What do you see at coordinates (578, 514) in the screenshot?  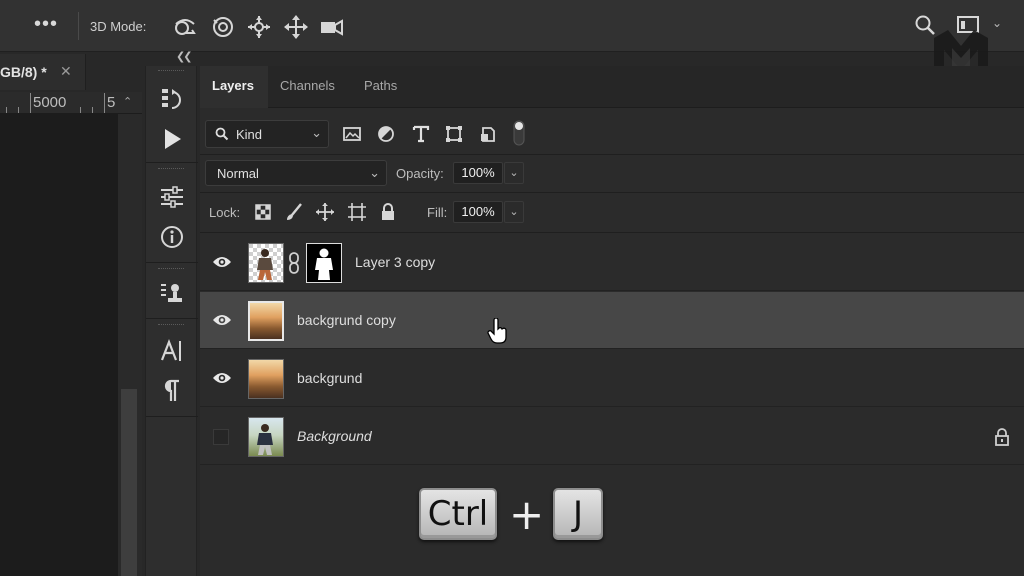 I see `j-key: J` at bounding box center [578, 514].